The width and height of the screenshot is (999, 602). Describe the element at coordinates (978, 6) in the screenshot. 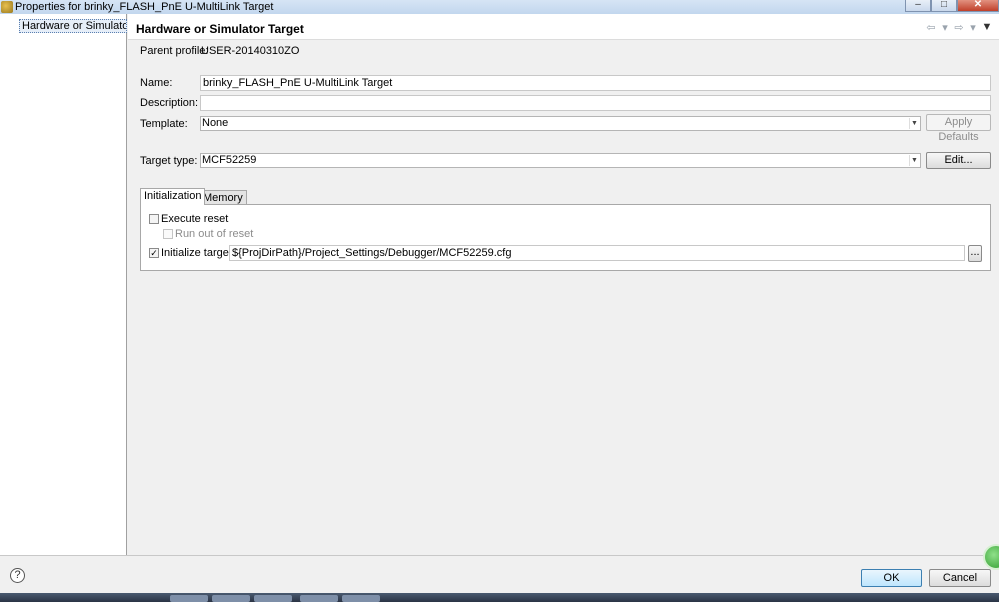

I see `close-button: ✕` at that location.